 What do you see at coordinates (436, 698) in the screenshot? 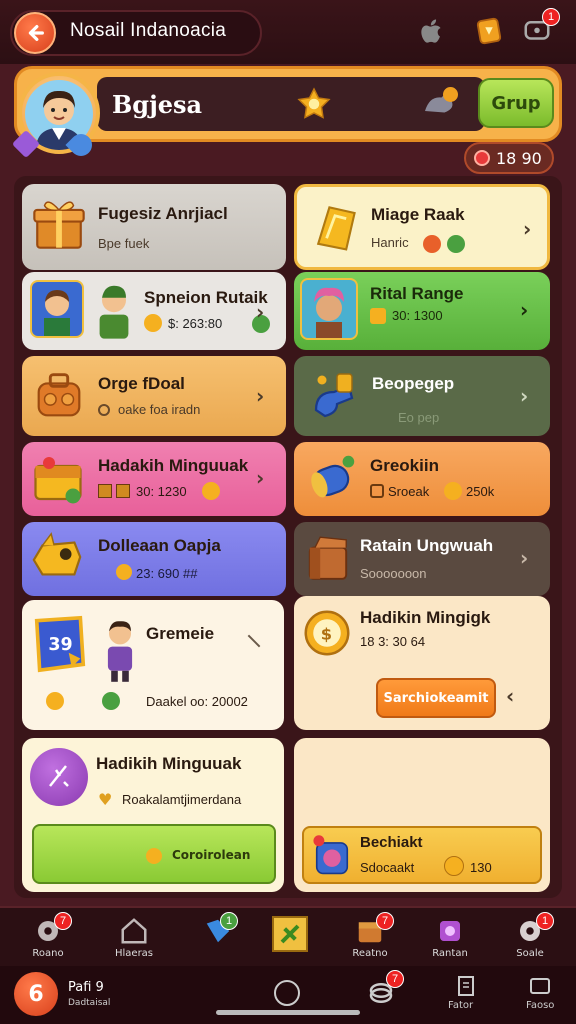
I see `action-button: Sarchiokeamit` at bounding box center [436, 698].